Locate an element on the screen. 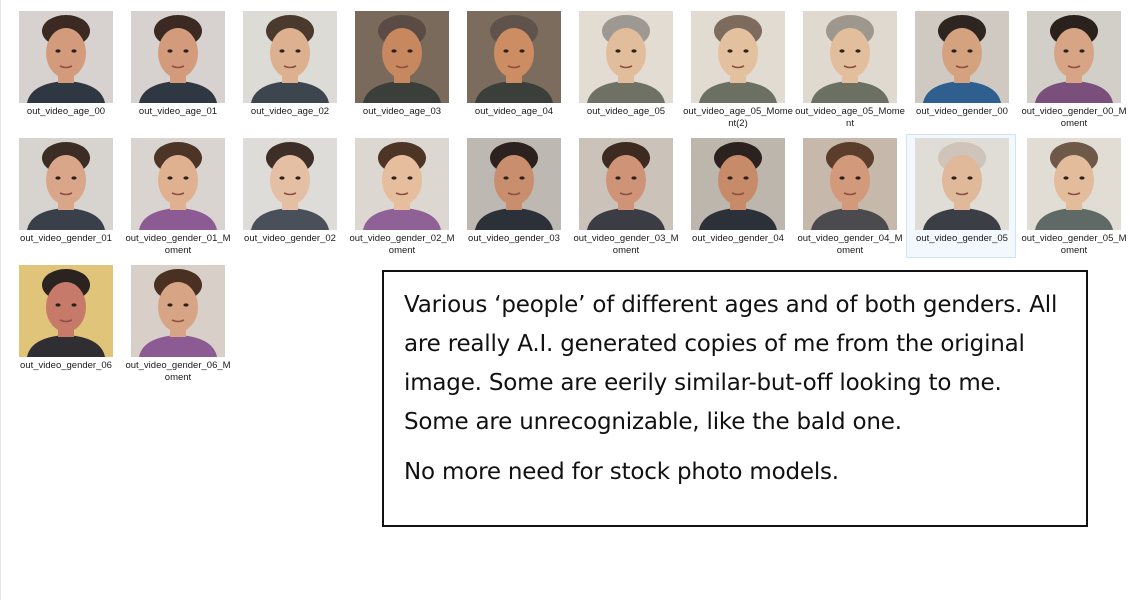  file-item: out_video_gender_04 is located at coordinates (737, 196).